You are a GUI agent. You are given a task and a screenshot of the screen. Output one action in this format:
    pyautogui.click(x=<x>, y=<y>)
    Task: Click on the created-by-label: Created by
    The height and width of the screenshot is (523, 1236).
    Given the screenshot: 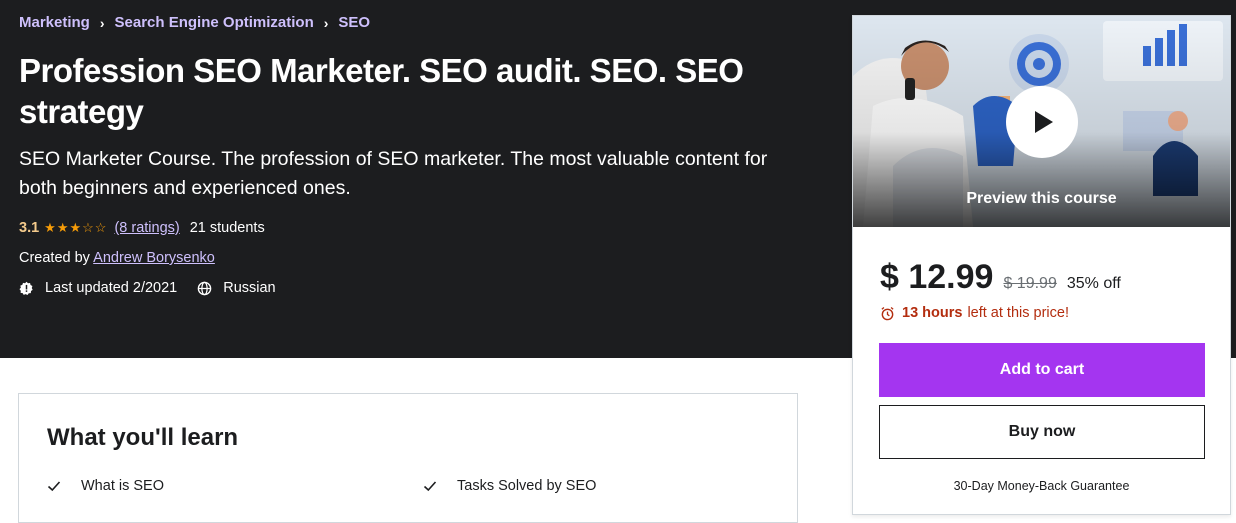 What is the action you would take?
    pyautogui.click(x=56, y=258)
    